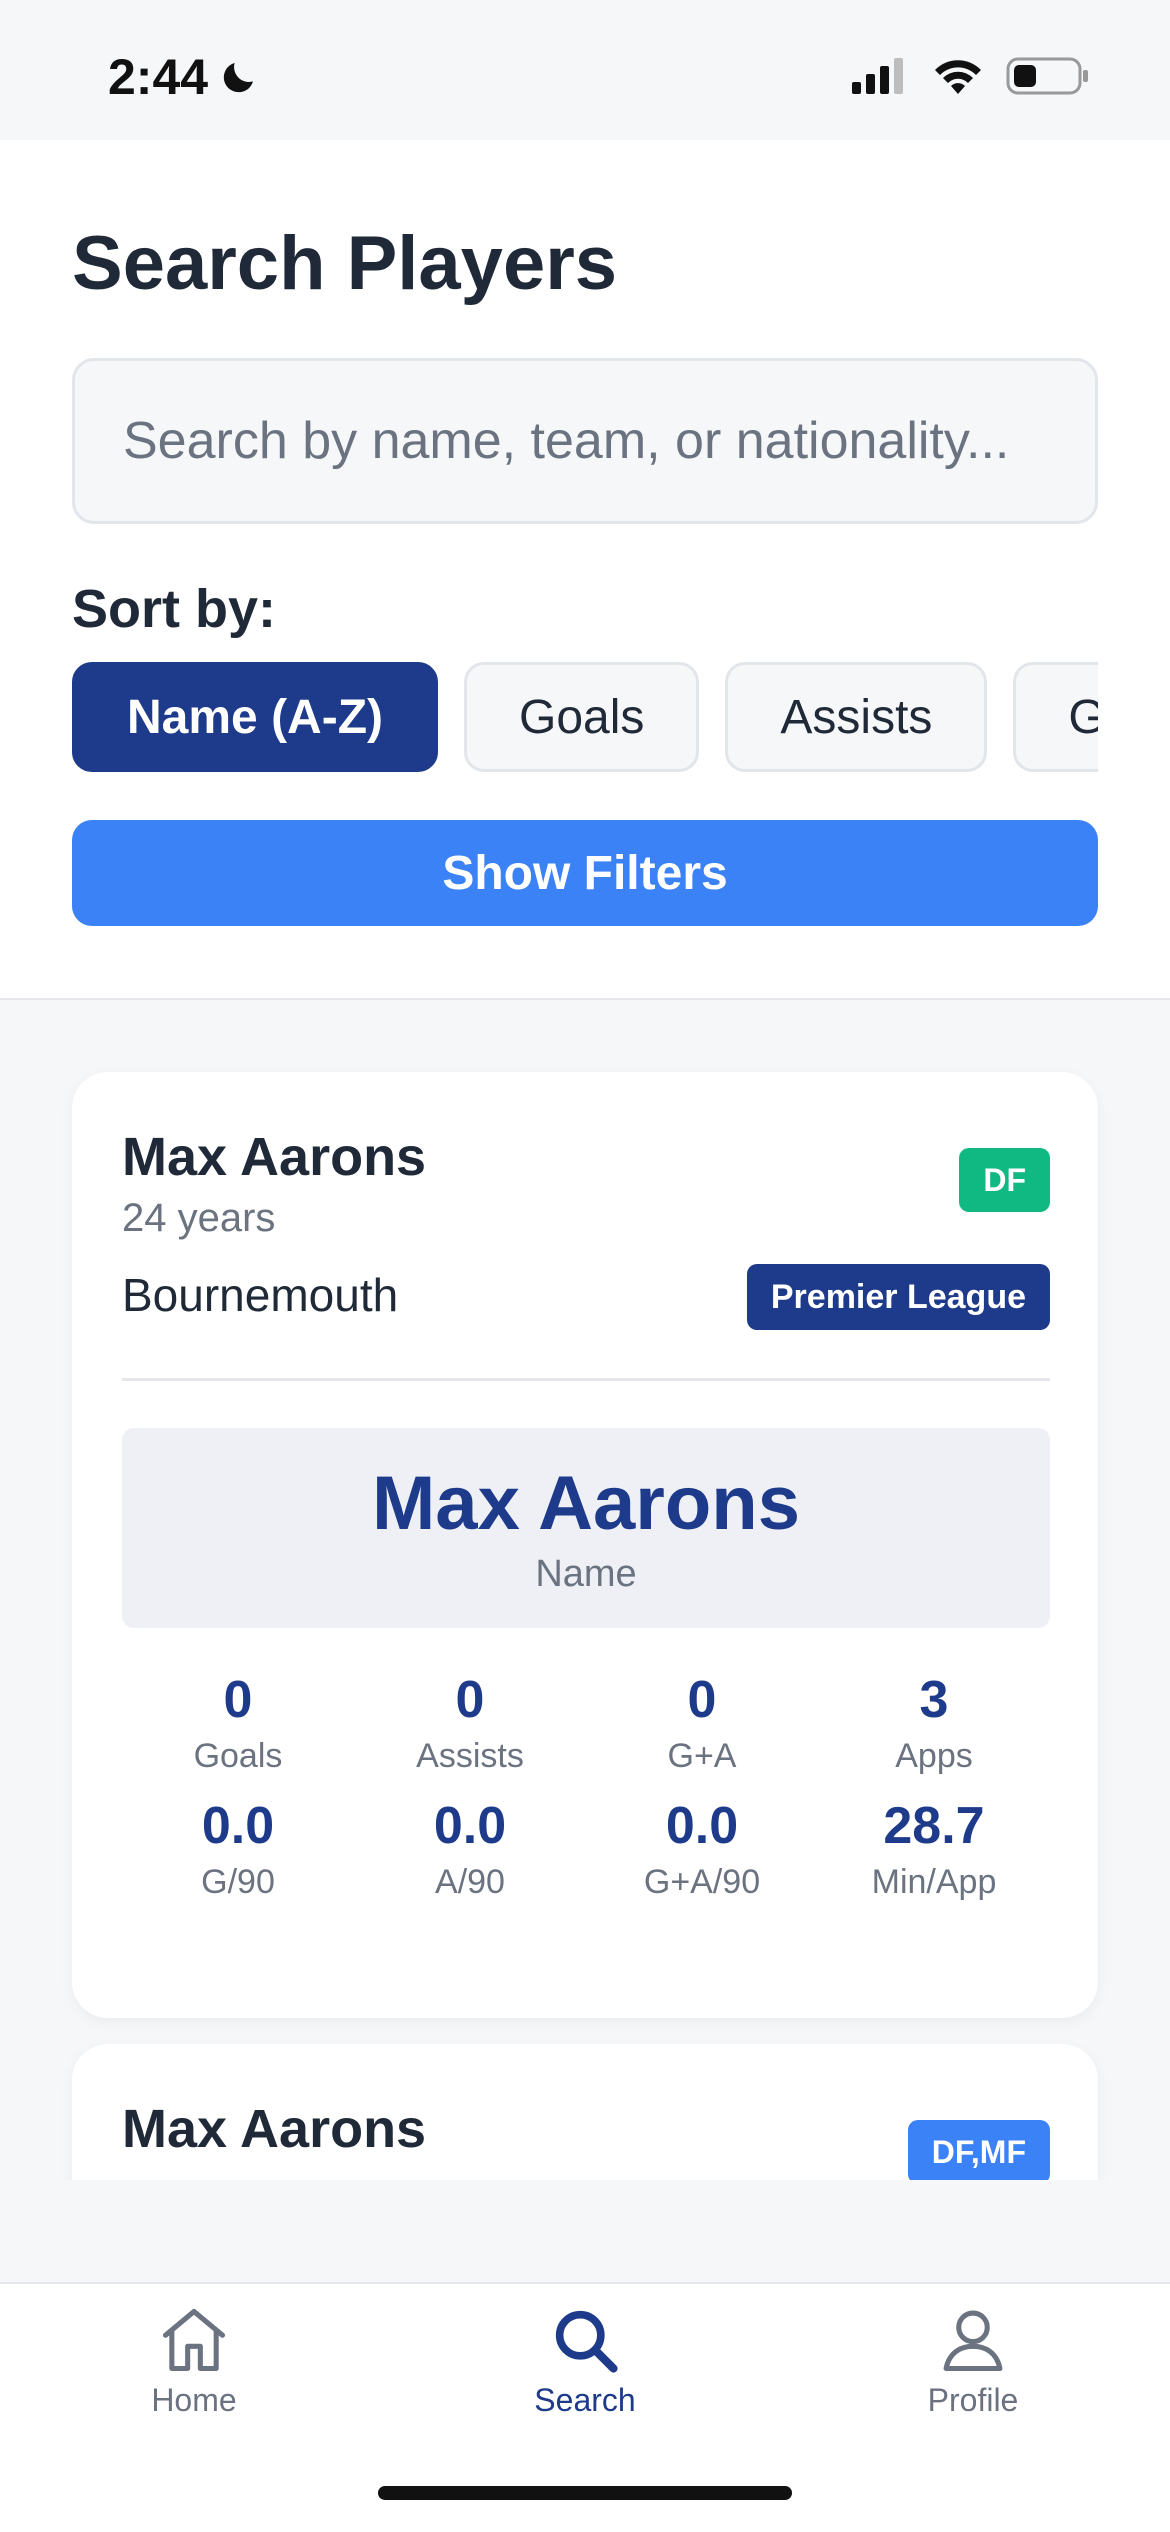 This screenshot has height=2532, width=1170. What do you see at coordinates (702, 1756) in the screenshot?
I see `stat-label: G+A` at bounding box center [702, 1756].